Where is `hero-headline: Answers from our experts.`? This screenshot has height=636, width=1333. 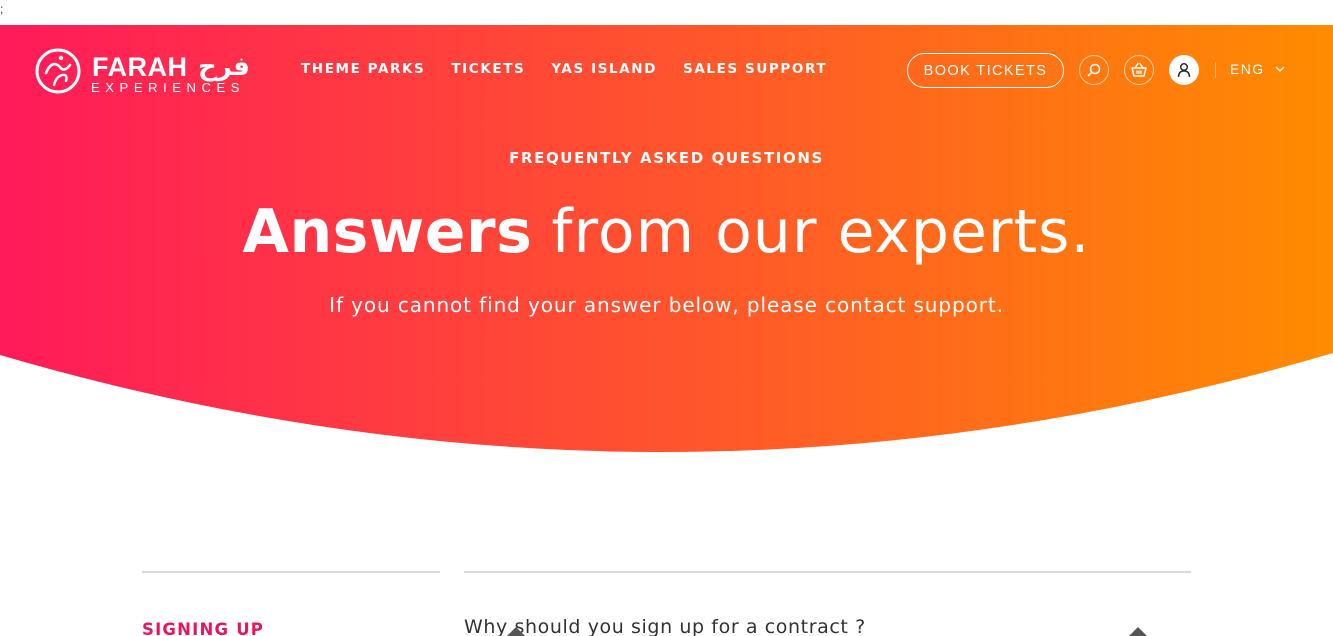
hero-headline: Answers from our experts. is located at coordinates (666, 232).